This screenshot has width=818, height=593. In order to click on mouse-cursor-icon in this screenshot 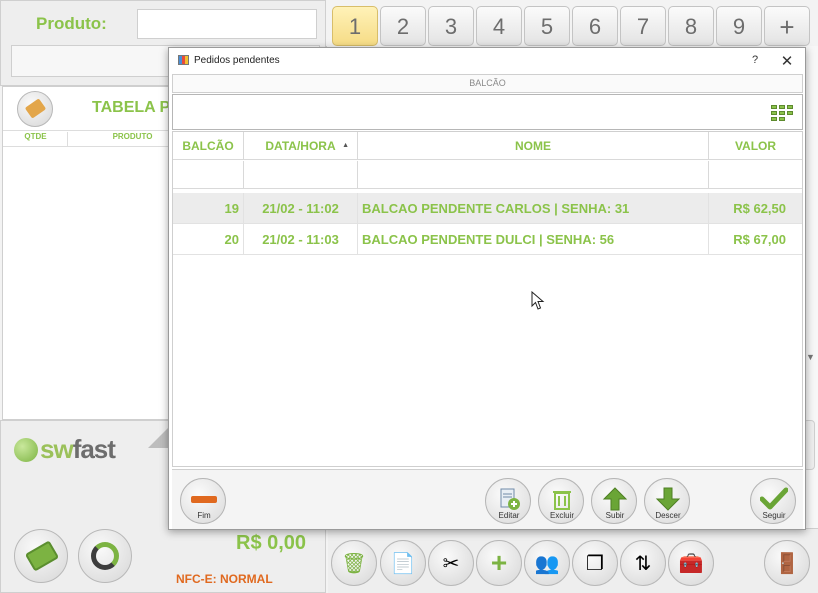, I will do `click(538, 300)`.